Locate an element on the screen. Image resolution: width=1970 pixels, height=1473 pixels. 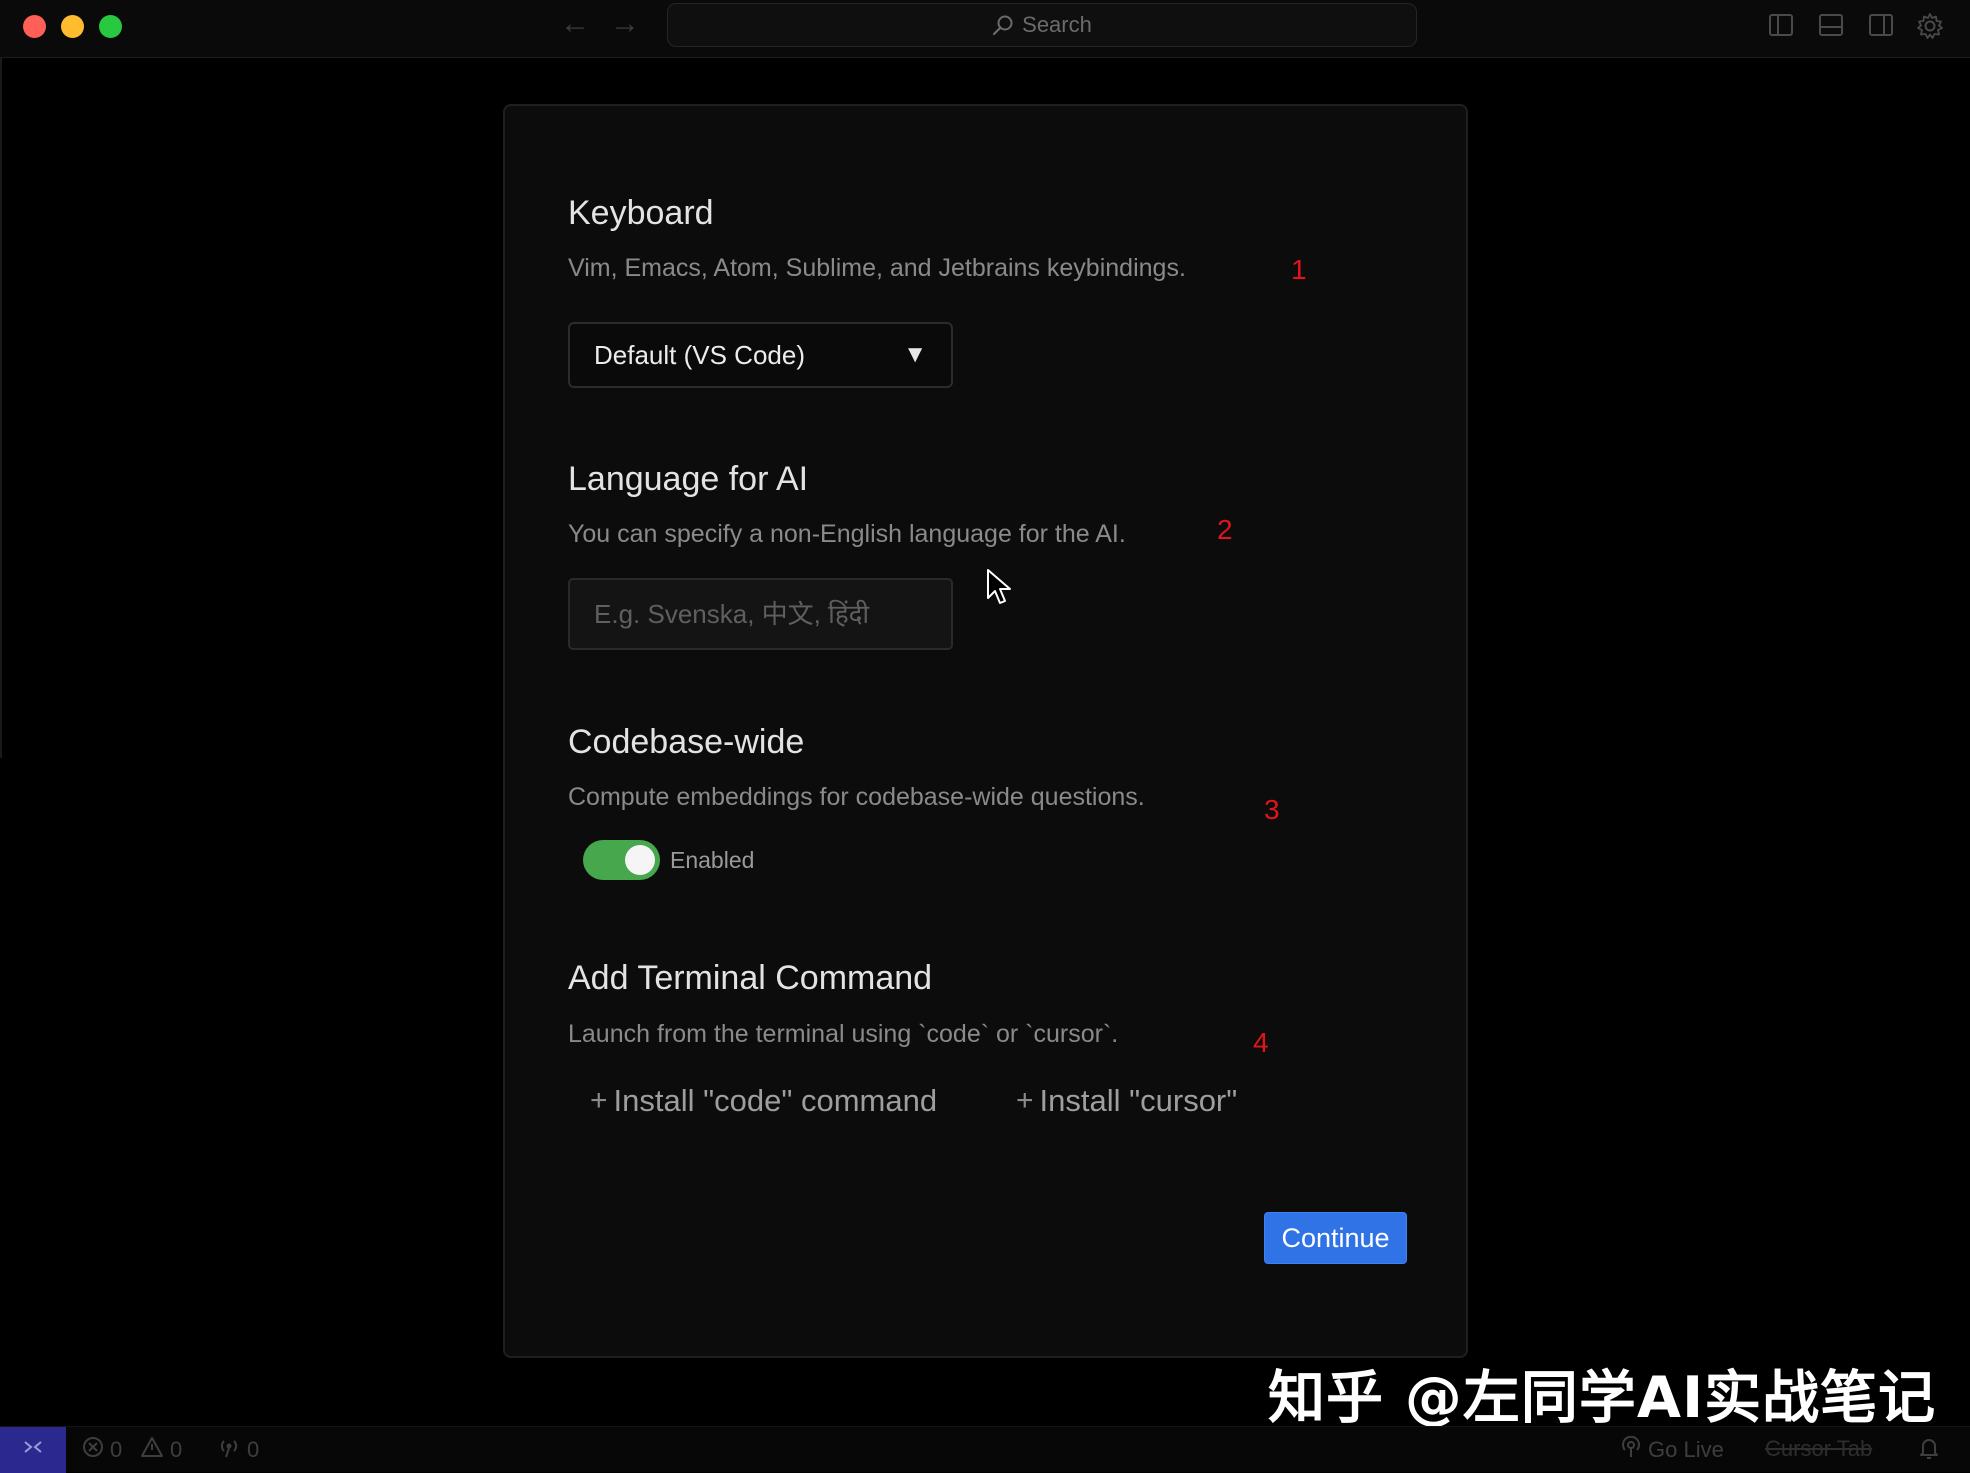
toggle-knob is located at coordinates (640, 860).